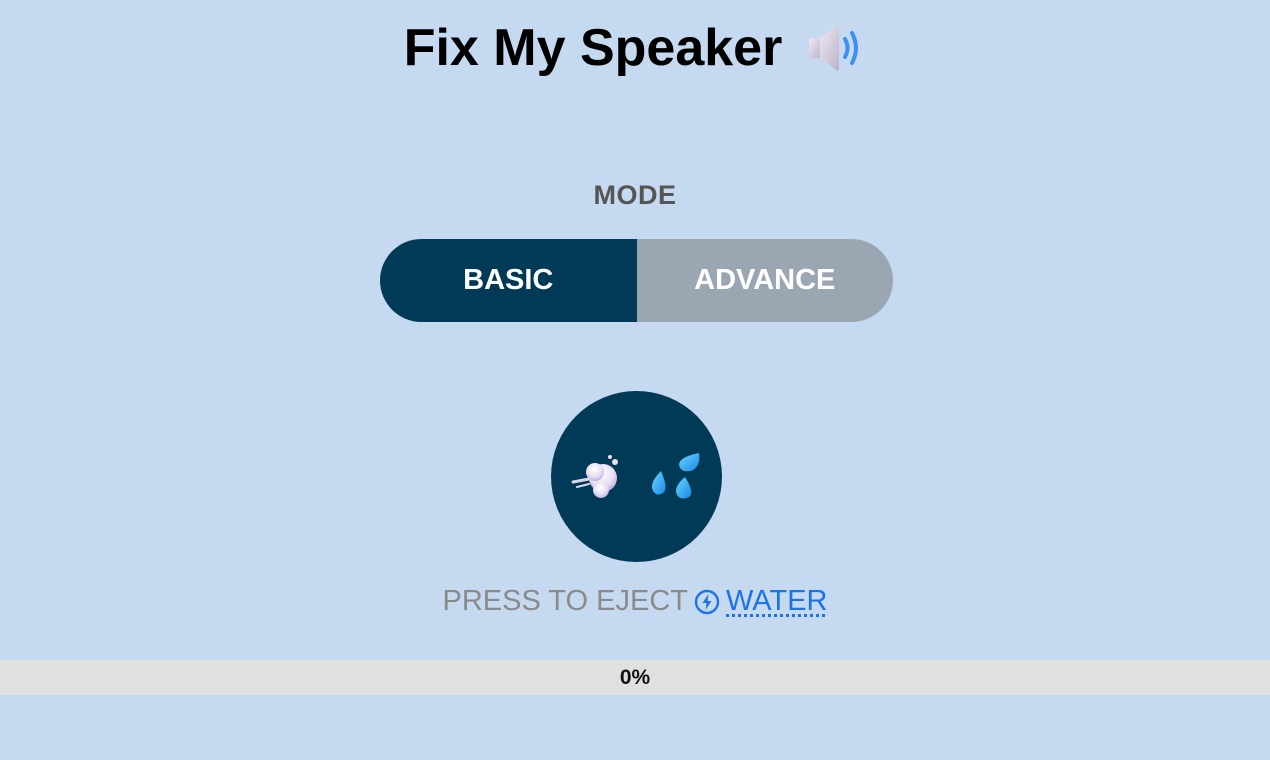  I want to click on progress-label: 0%, so click(635, 677).